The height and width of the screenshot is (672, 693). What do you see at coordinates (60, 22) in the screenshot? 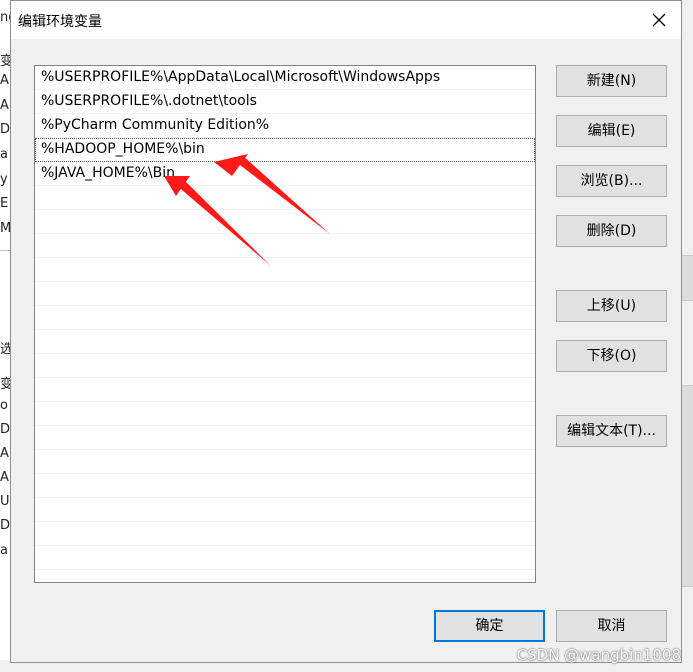
I see `dialog-title: 编辑环境变量` at bounding box center [60, 22].